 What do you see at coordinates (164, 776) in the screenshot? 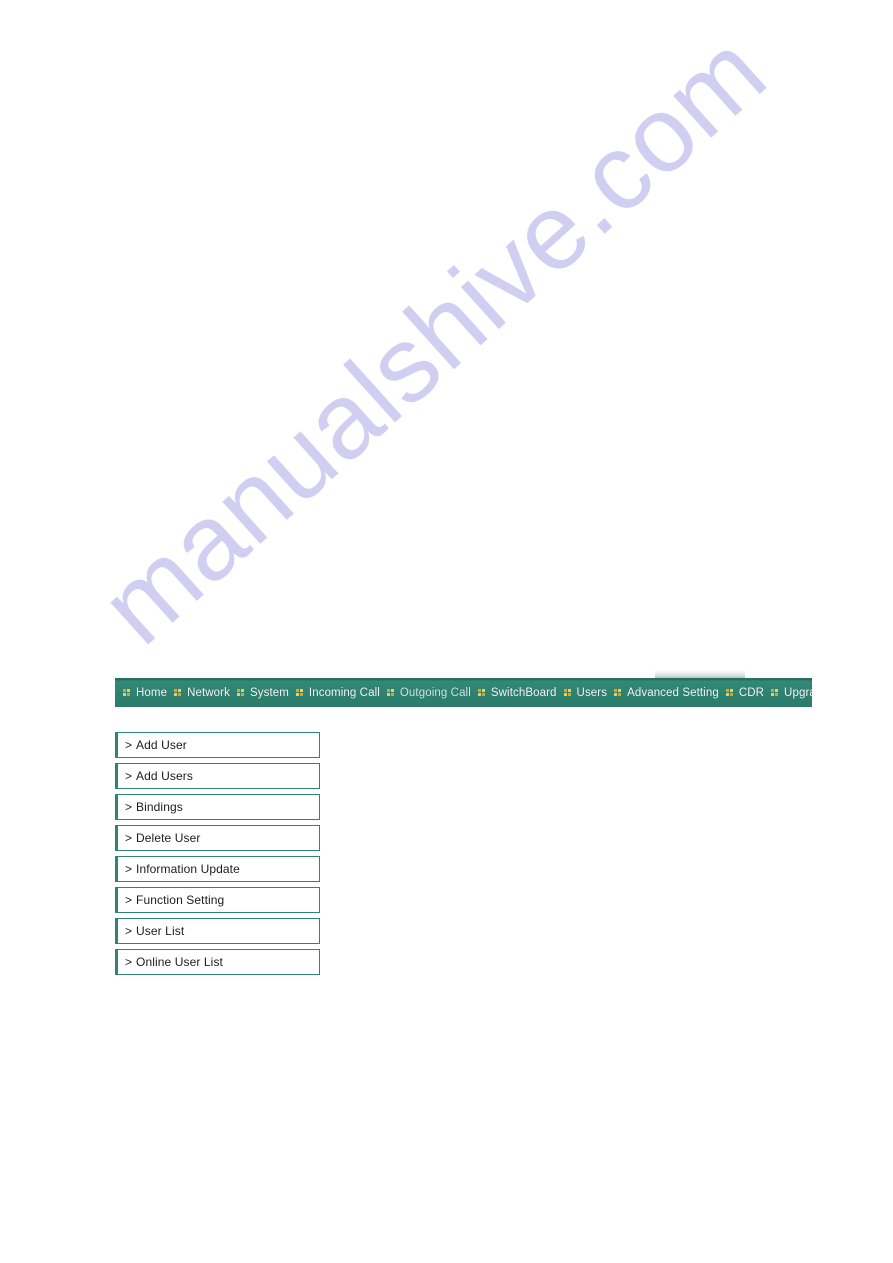
I see `menu-item-label: Add Users` at bounding box center [164, 776].